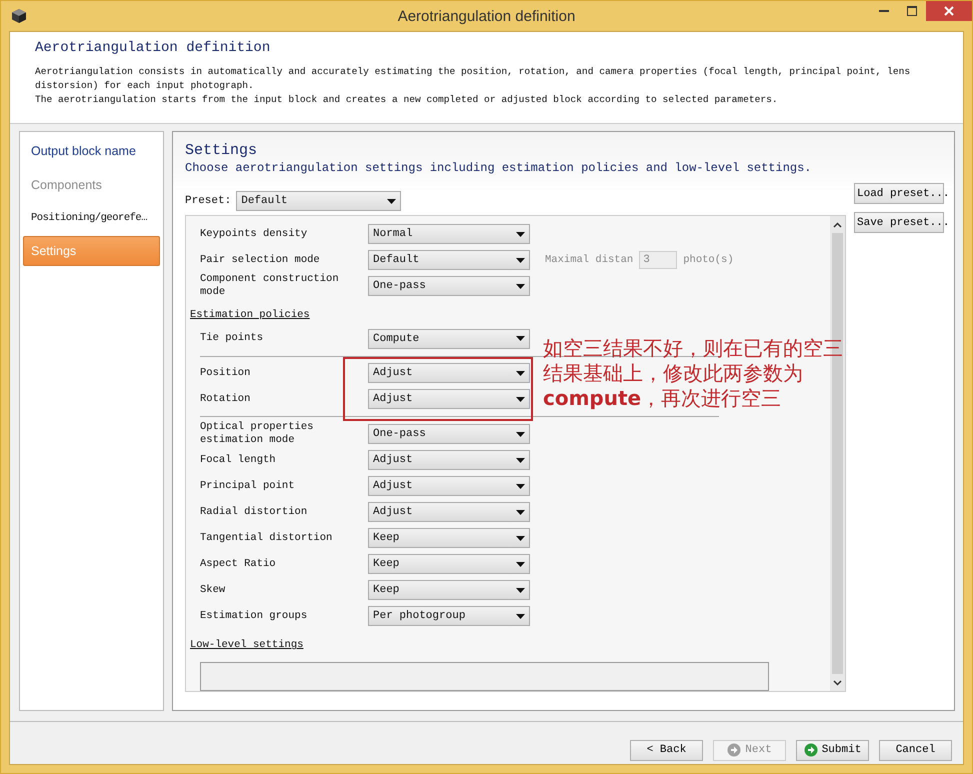  What do you see at coordinates (256, 434) in the screenshot?
I see `field-label: Optical properties estimation mode` at bounding box center [256, 434].